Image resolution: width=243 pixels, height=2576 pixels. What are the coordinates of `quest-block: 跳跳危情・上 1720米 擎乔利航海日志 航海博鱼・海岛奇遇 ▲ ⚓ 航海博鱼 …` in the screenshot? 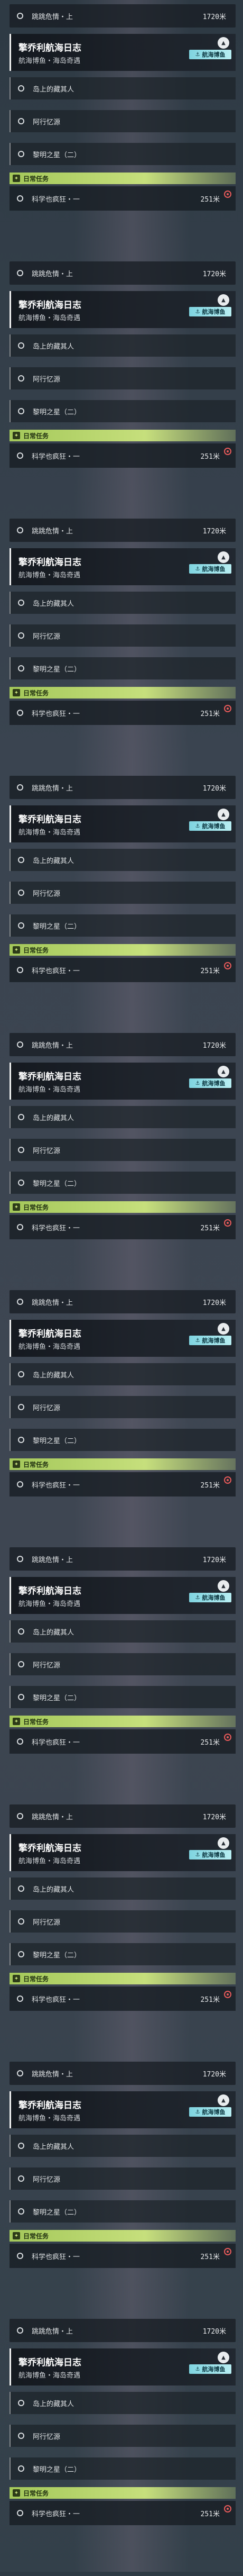 It's located at (123, 1675).